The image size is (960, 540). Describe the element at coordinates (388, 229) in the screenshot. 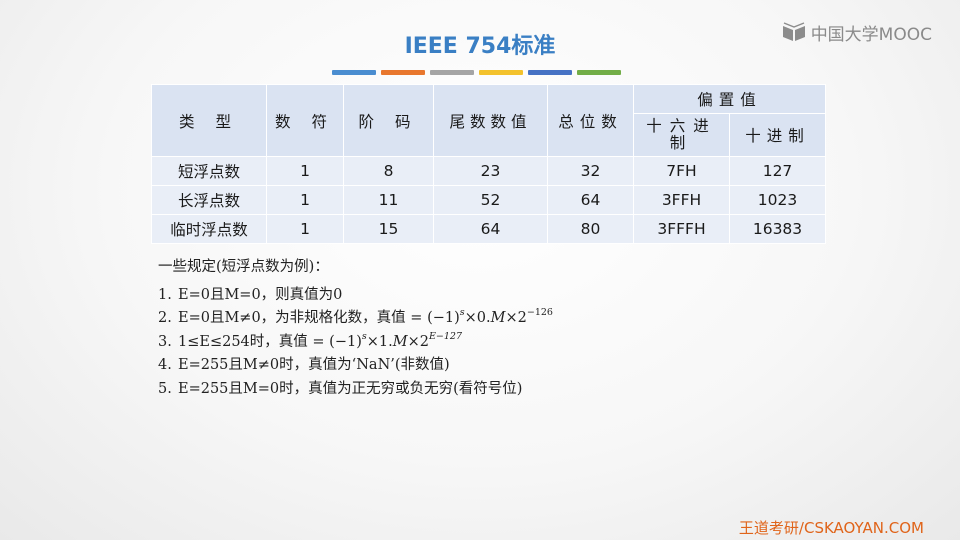

I see `cell-exponent: 15` at that location.